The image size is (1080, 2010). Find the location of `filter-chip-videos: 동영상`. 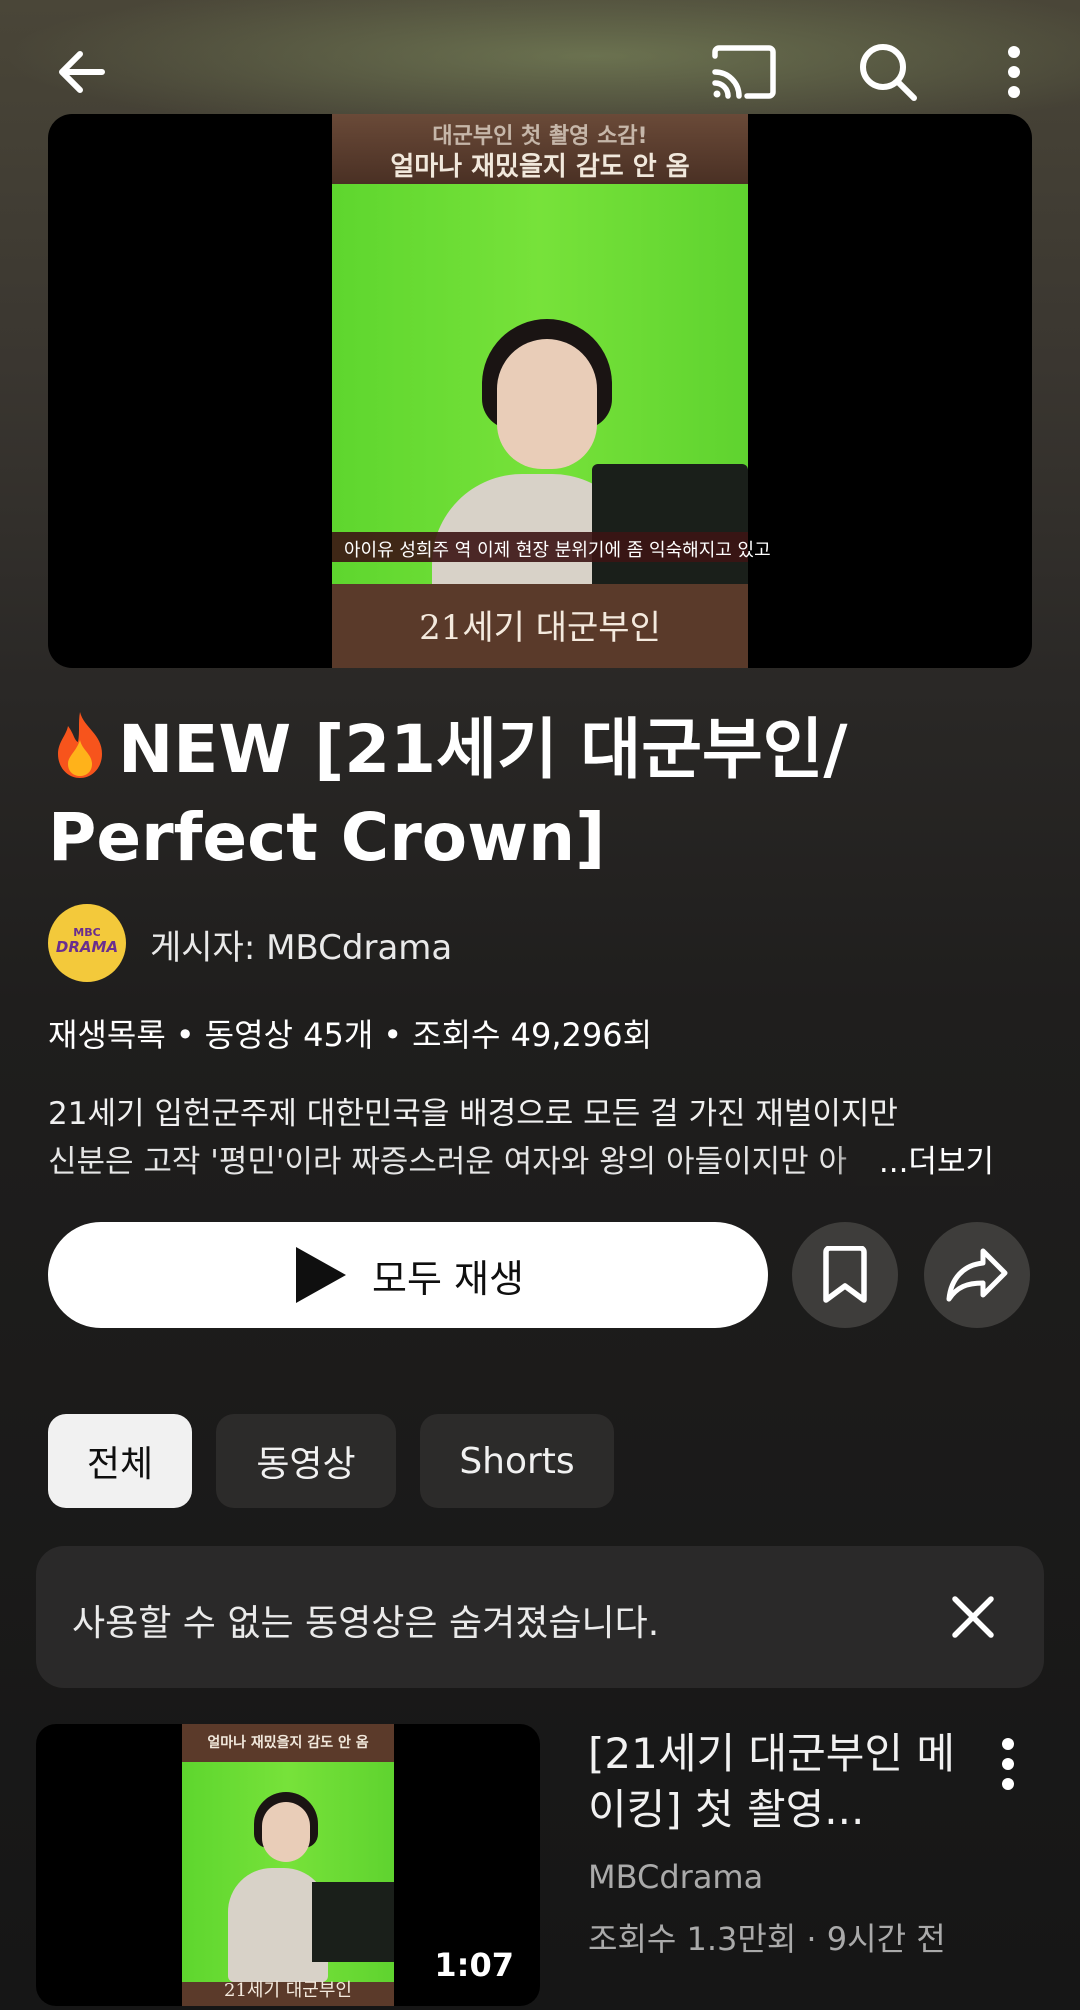

filter-chip-videos: 동영상 is located at coordinates (306, 1461).